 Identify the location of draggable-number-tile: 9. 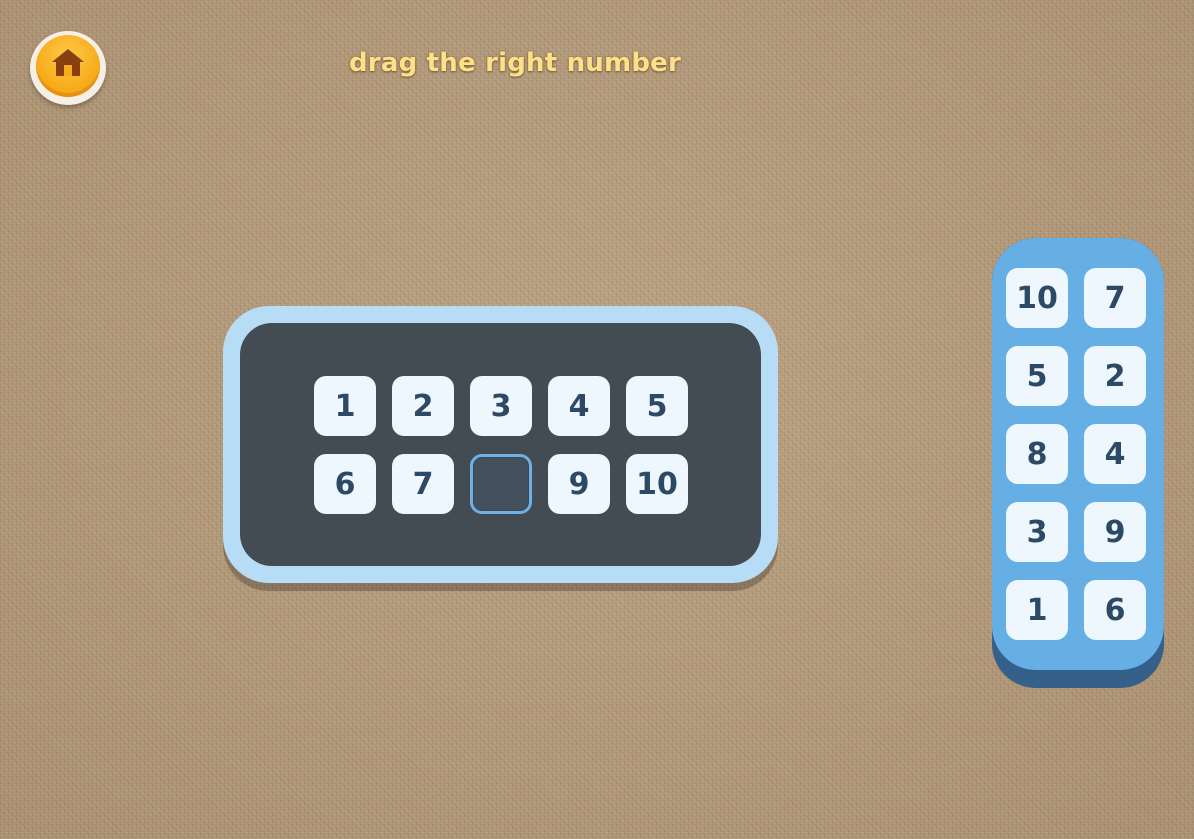
(1115, 532).